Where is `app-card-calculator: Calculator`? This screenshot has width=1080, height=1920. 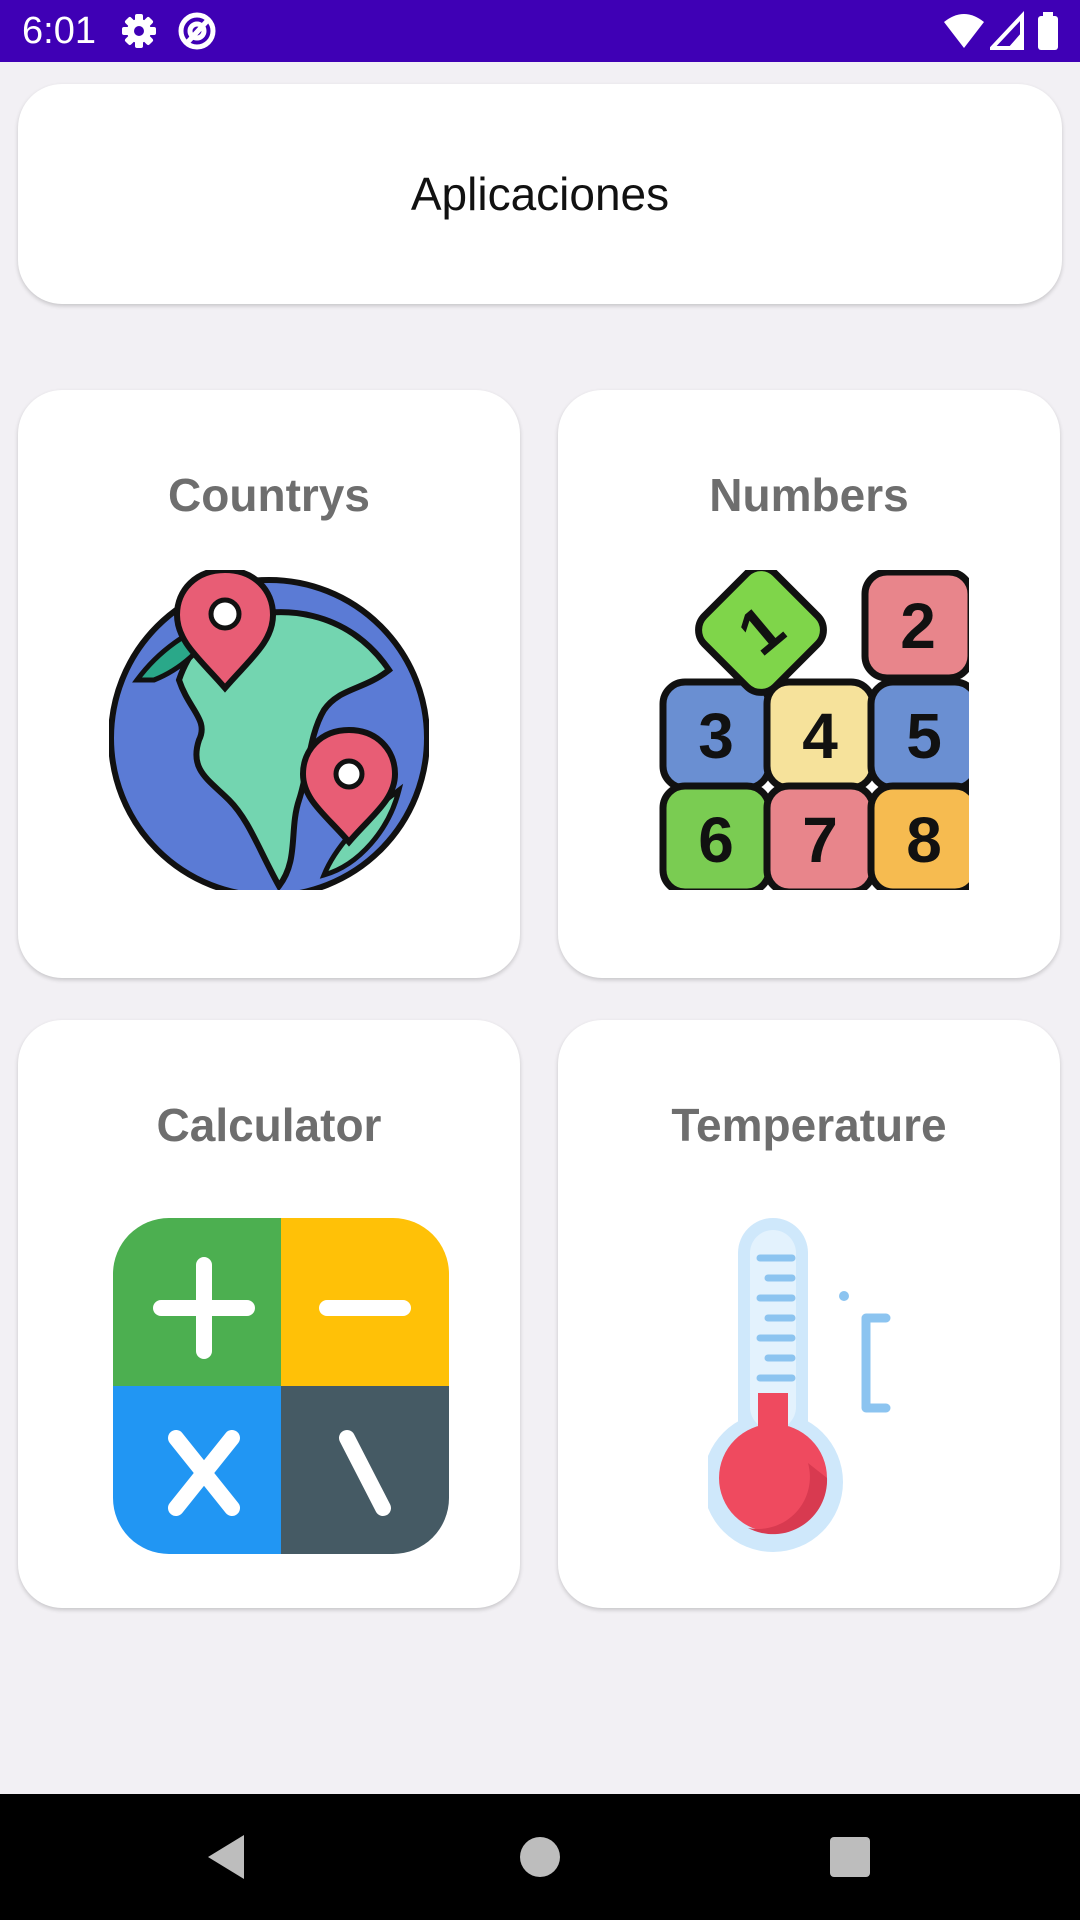 app-card-calculator: Calculator is located at coordinates (269, 1314).